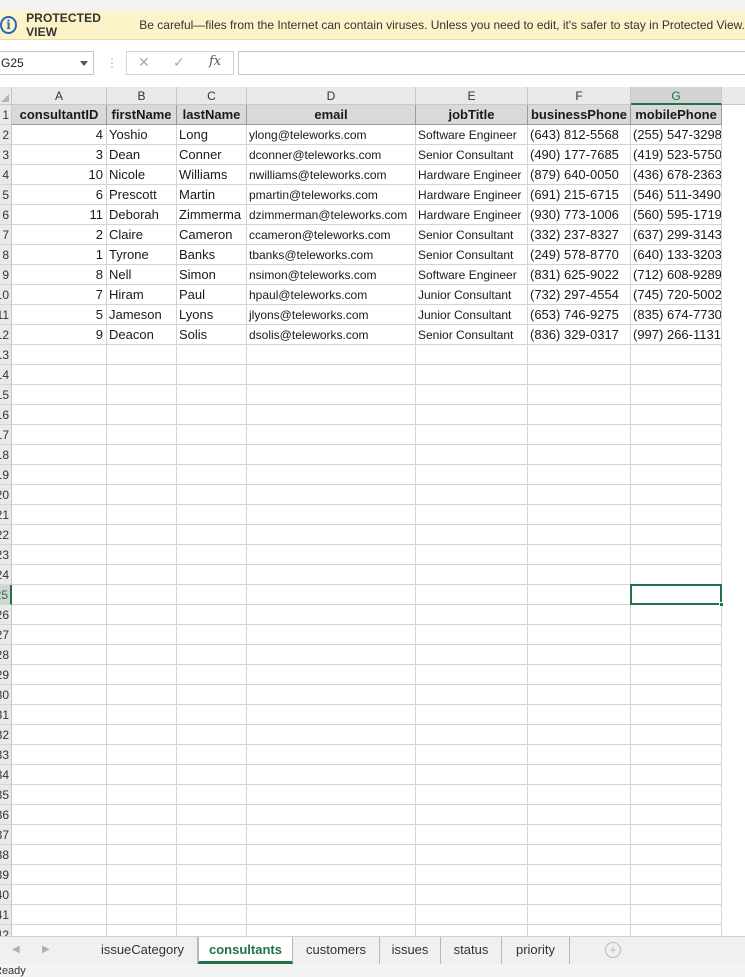 The width and height of the screenshot is (745, 977). What do you see at coordinates (336, 950) in the screenshot?
I see `sheet-tab-customers: customers` at bounding box center [336, 950].